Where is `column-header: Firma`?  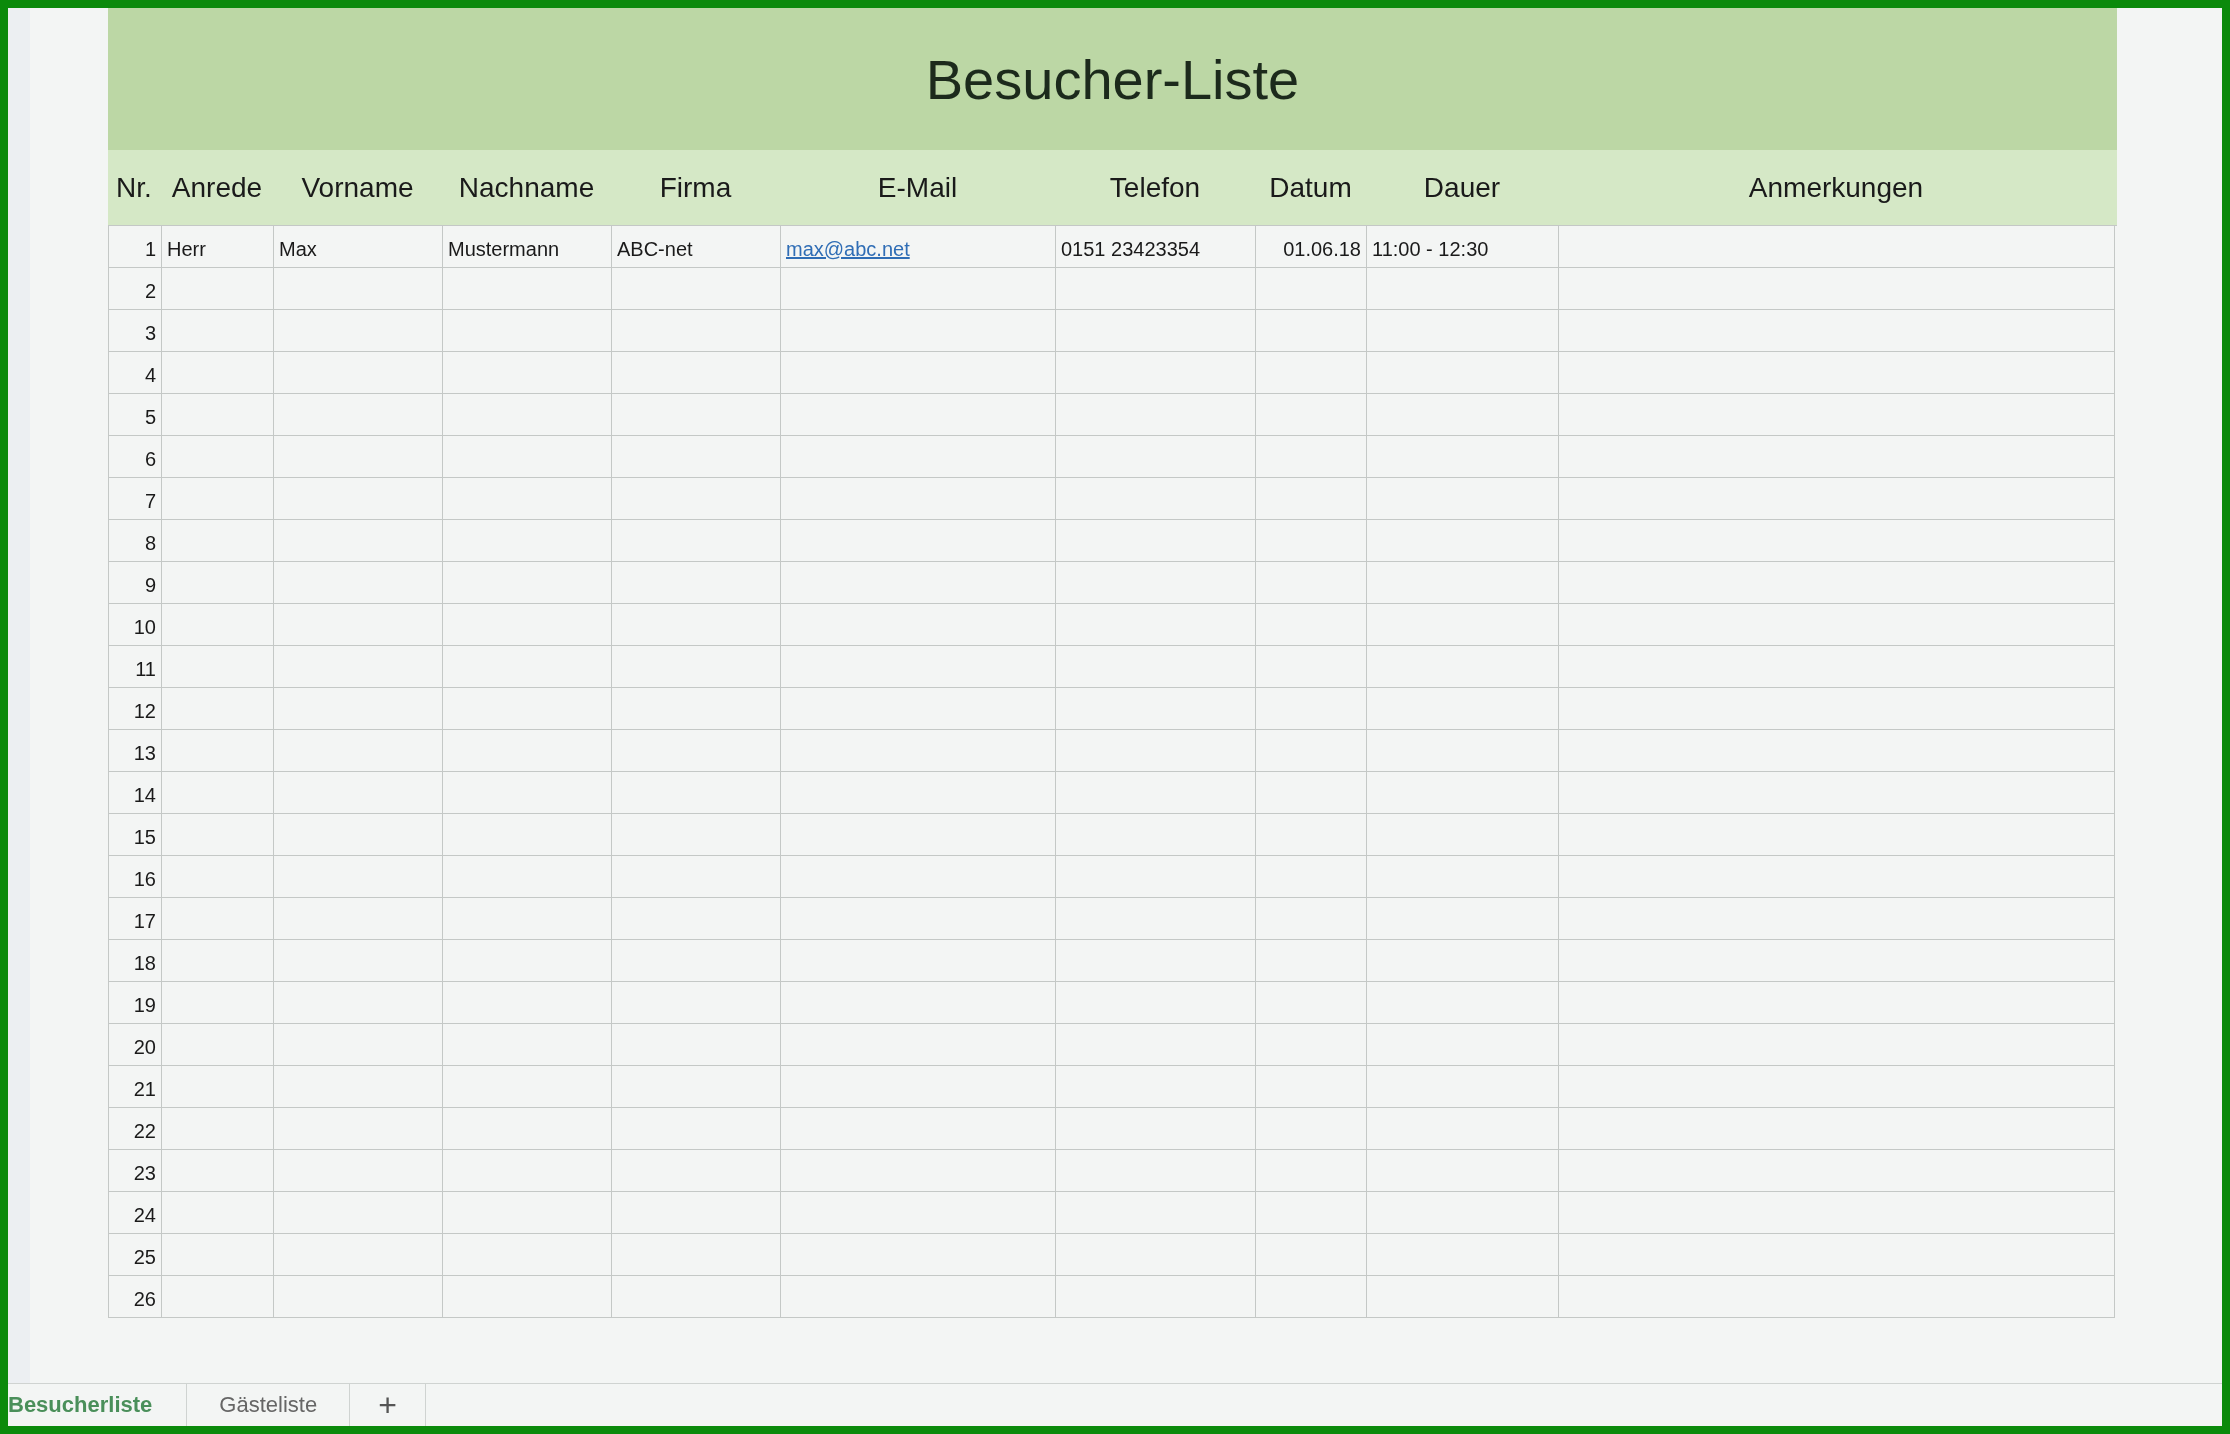
column-header: Firma is located at coordinates (695, 187).